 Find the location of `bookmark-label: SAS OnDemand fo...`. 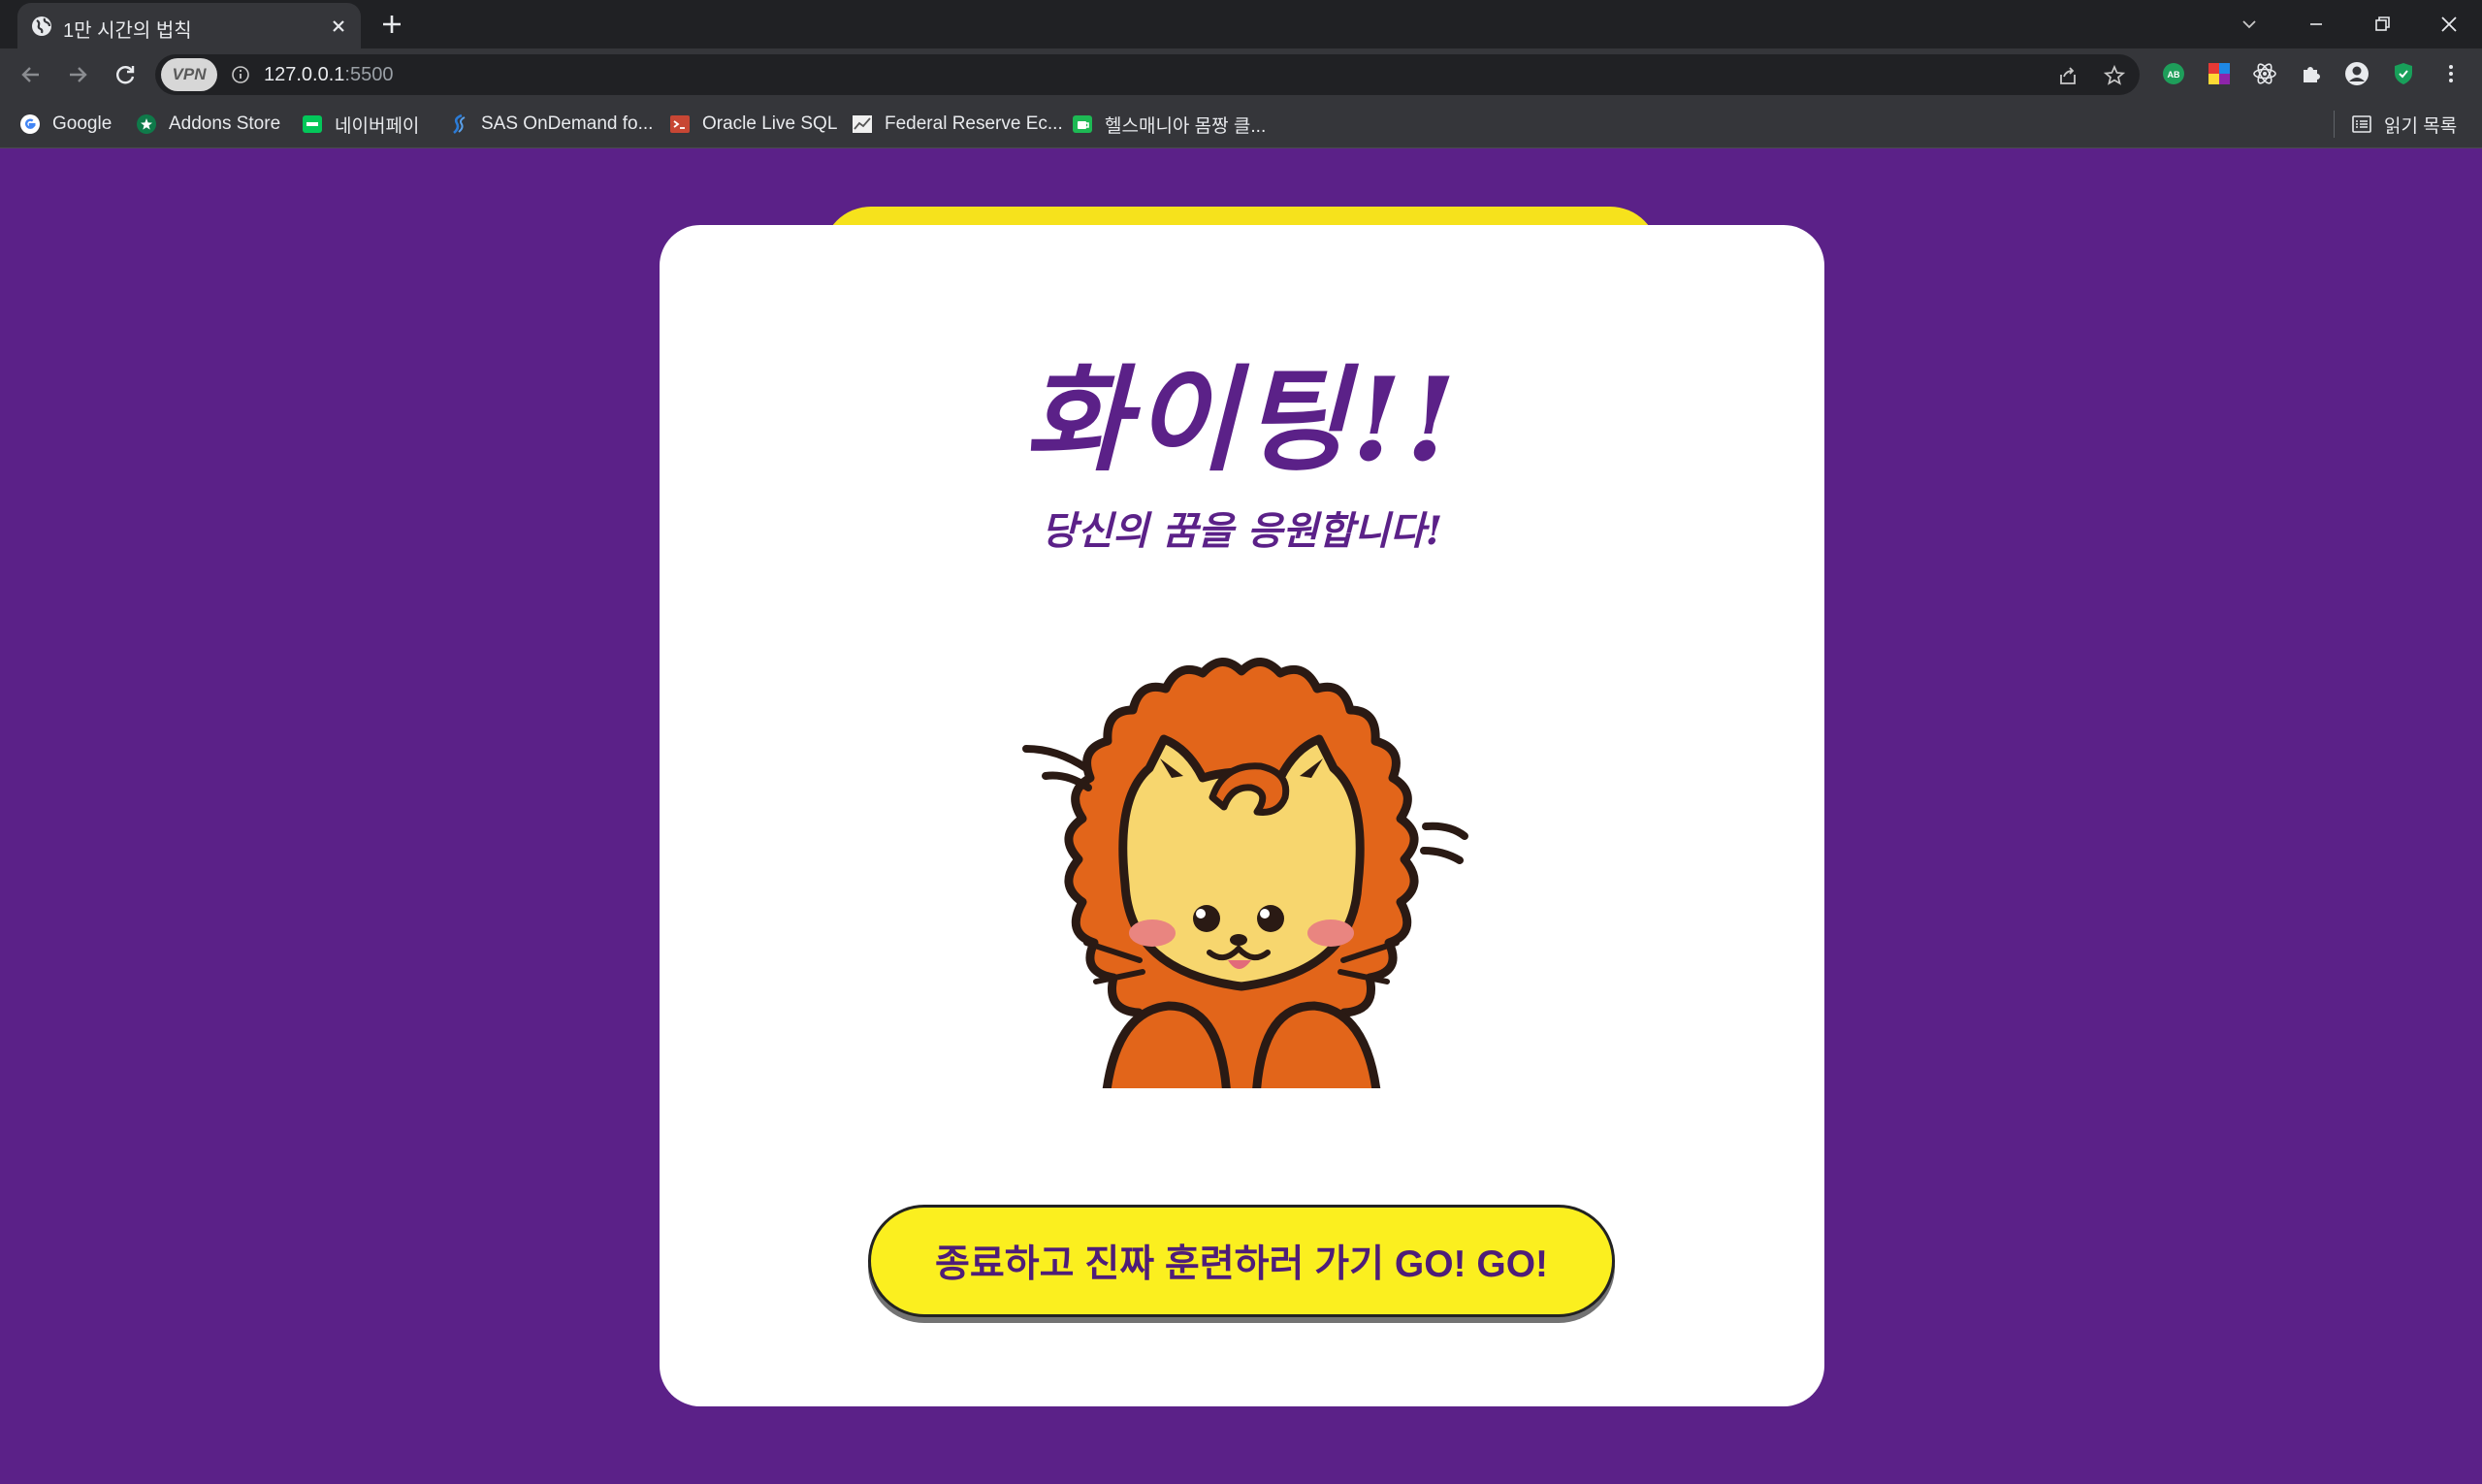

bookmark-label: SAS OnDemand fo... is located at coordinates (567, 123).